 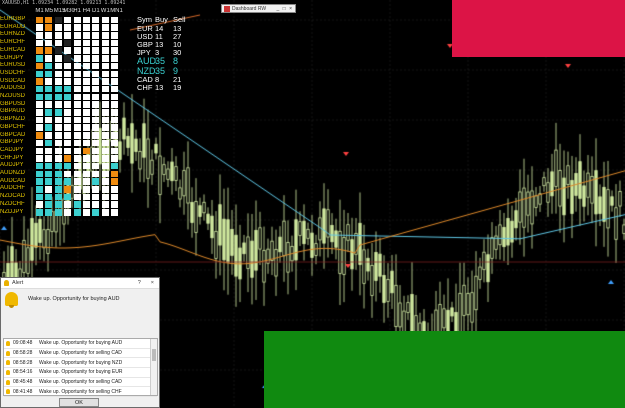 What do you see at coordinates (286, 9) in the screenshot?
I see `window-controls: _ □ ×` at bounding box center [286, 9].